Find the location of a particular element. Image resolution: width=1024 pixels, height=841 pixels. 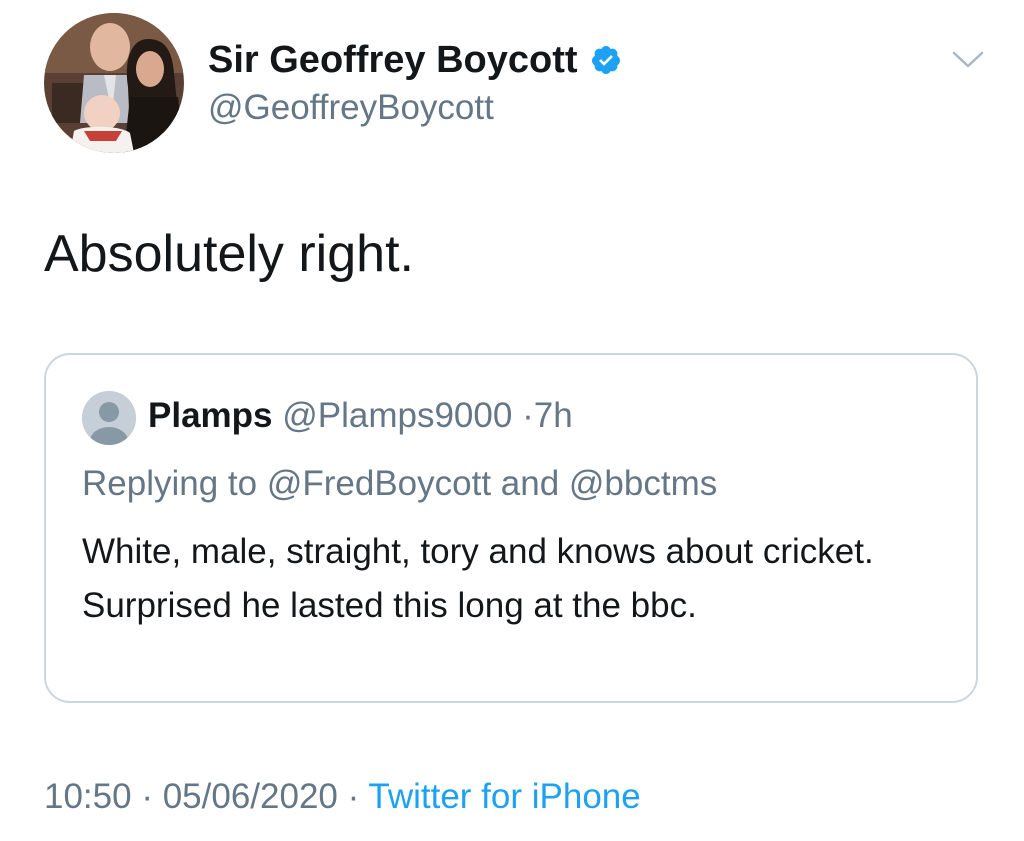

tweet-metadata: 10:50 · 05/06/2020 · Twitter for iPhone is located at coordinates (342, 797).